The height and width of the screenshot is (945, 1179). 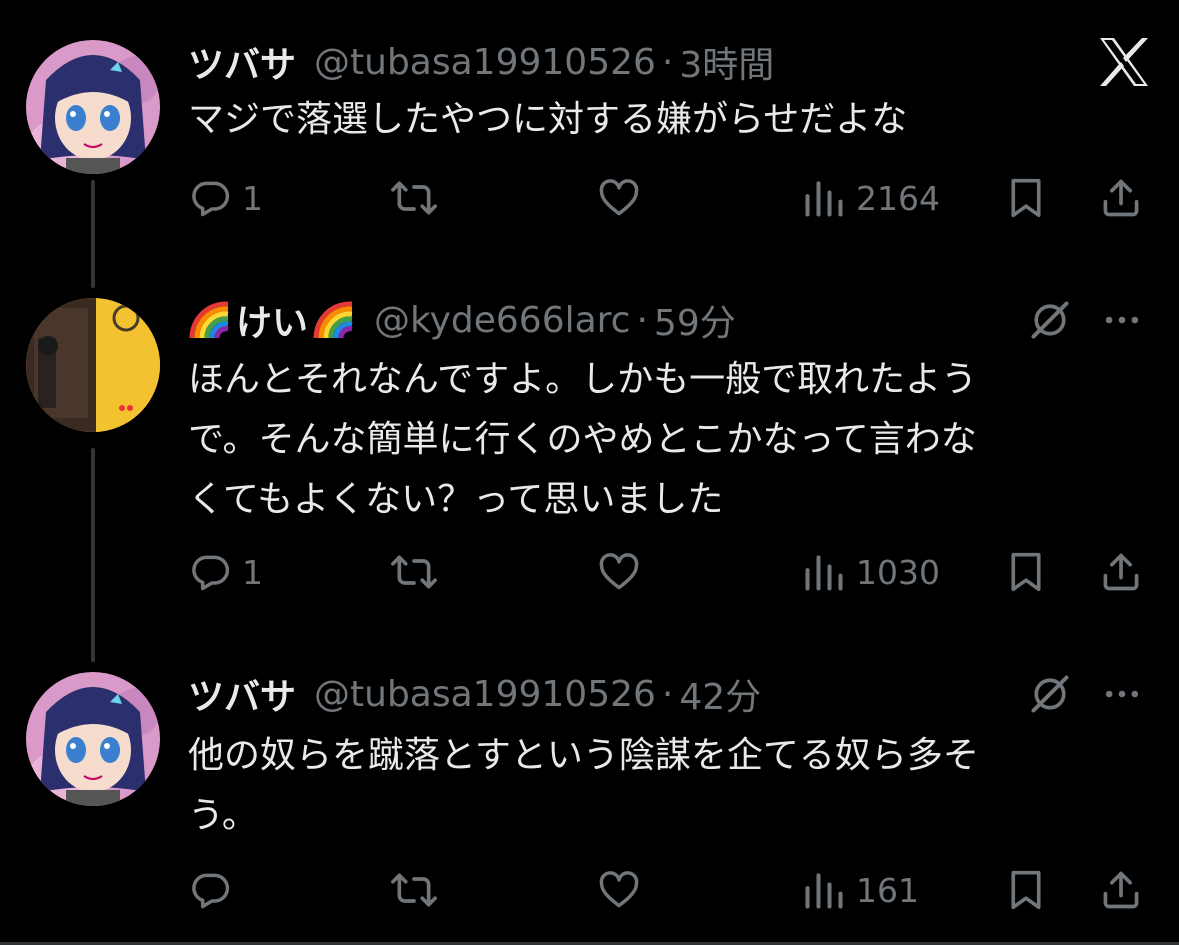 What do you see at coordinates (898, 198) in the screenshot?
I see `view-count: 2164` at bounding box center [898, 198].